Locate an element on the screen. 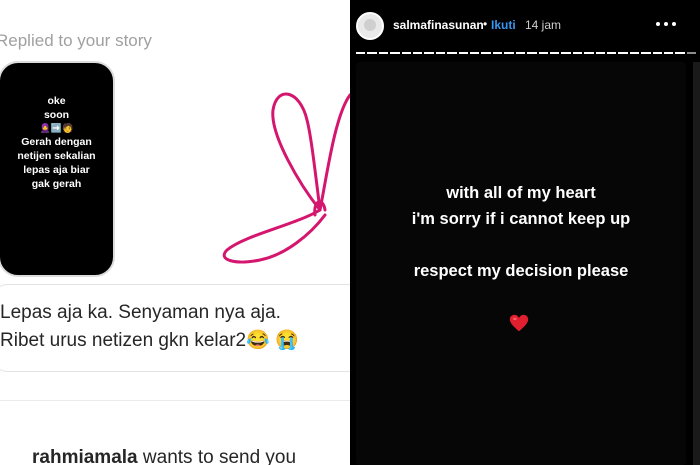  story-header: salmafinasunan • Ikuti 14 jam is located at coordinates (525, 26).